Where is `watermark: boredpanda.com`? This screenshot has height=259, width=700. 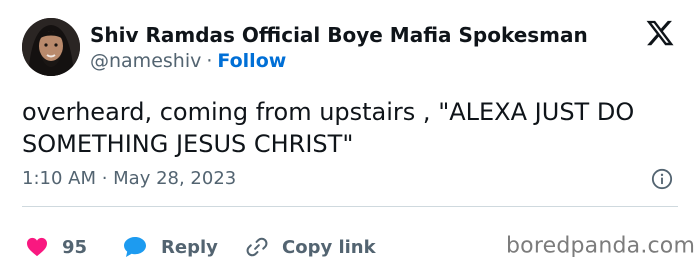
watermark: boredpanda.com is located at coordinates (601, 246).